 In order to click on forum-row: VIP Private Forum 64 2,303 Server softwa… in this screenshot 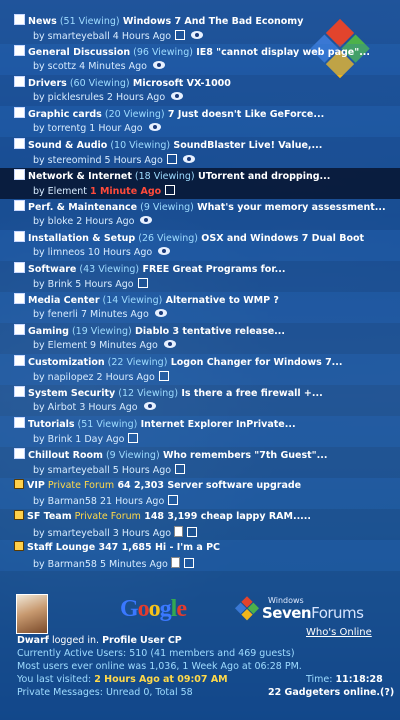, I will do `click(200, 493)`.